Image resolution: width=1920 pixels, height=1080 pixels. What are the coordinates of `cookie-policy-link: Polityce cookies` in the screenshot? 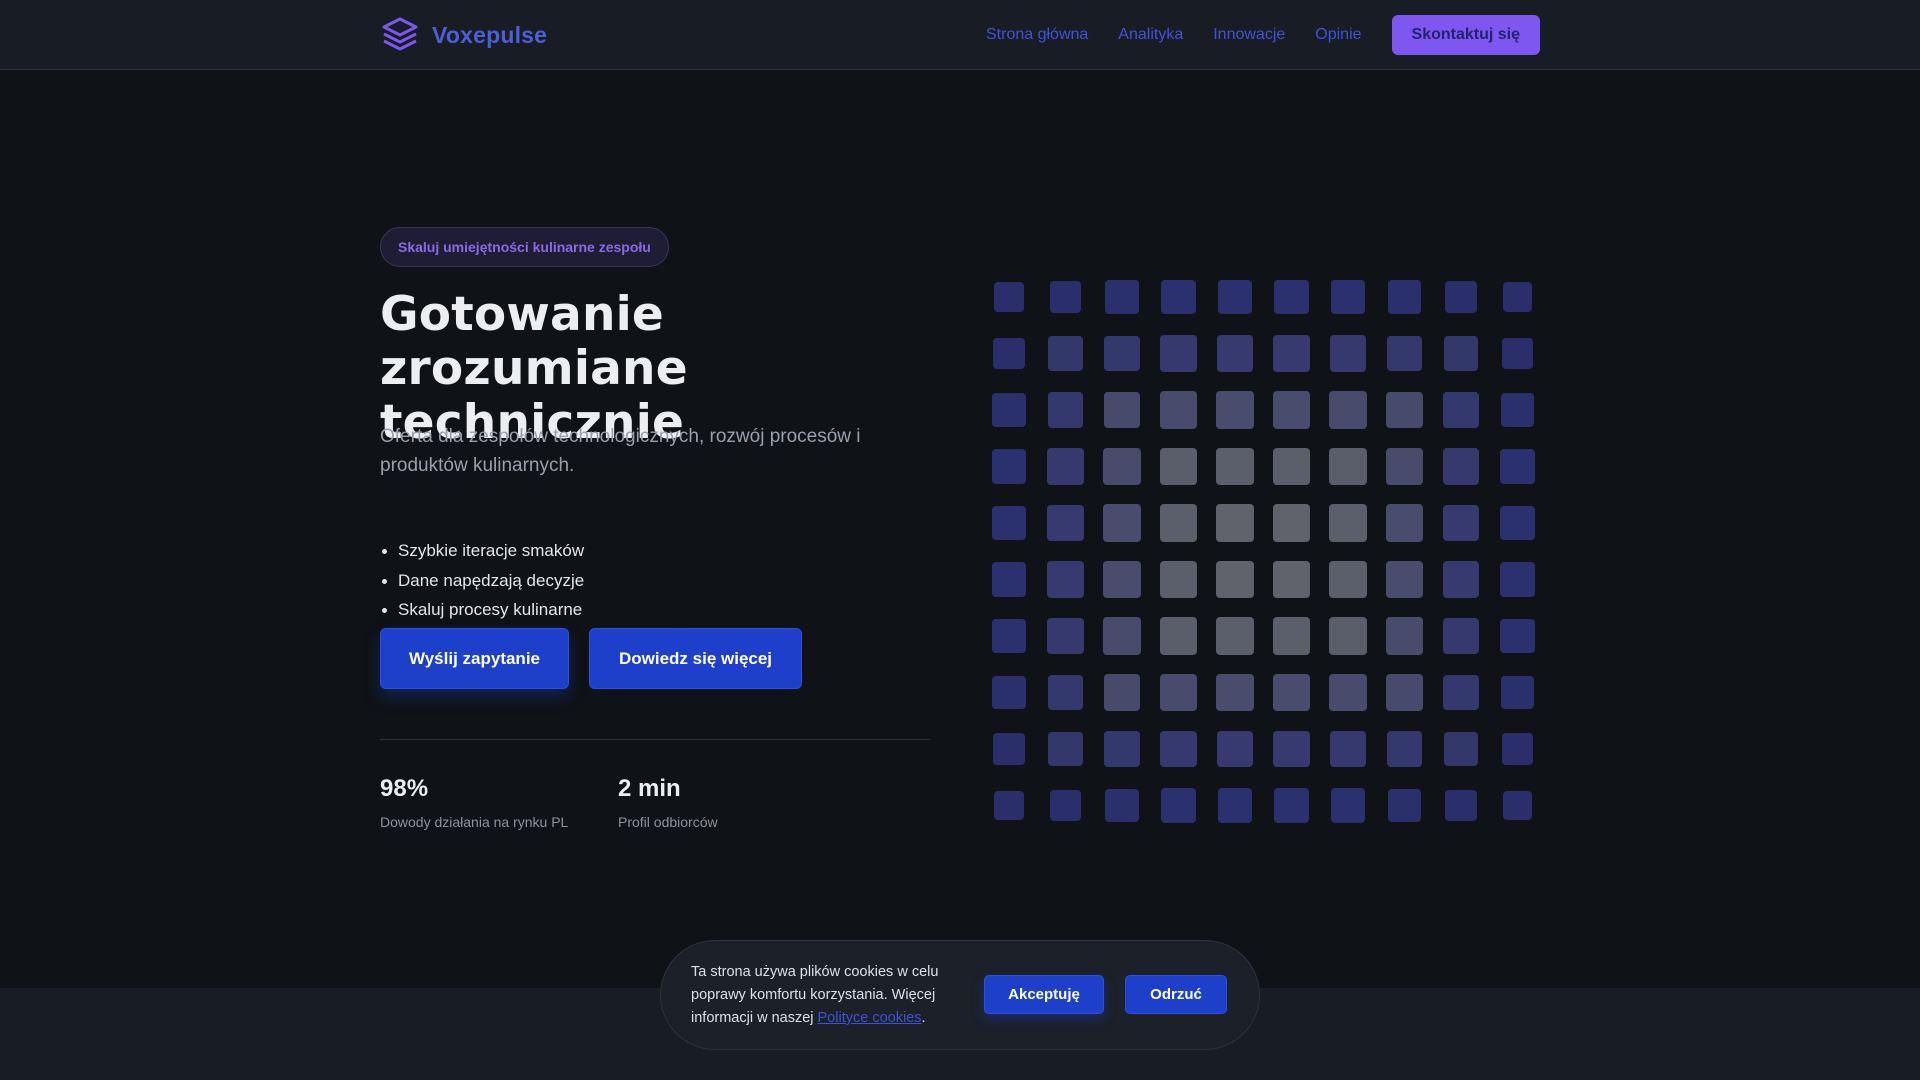 It's located at (870, 1018).